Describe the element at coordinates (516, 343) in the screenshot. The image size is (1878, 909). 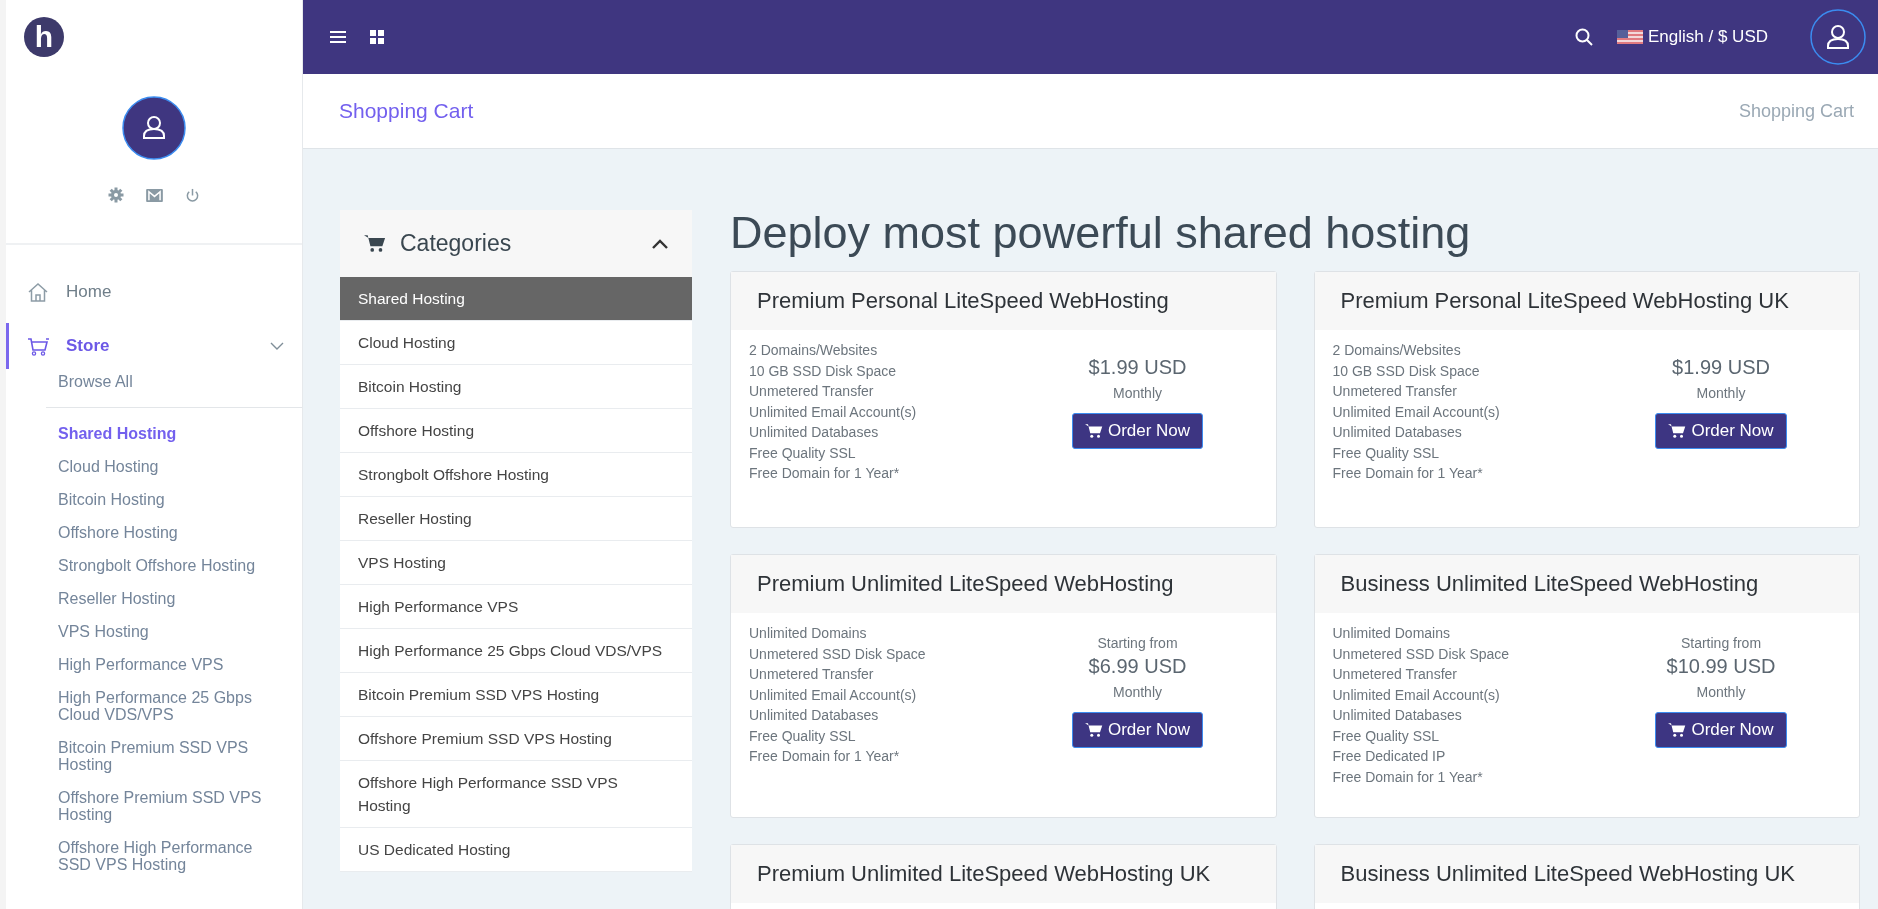
I see `category-item: Cloud Hosting` at that location.